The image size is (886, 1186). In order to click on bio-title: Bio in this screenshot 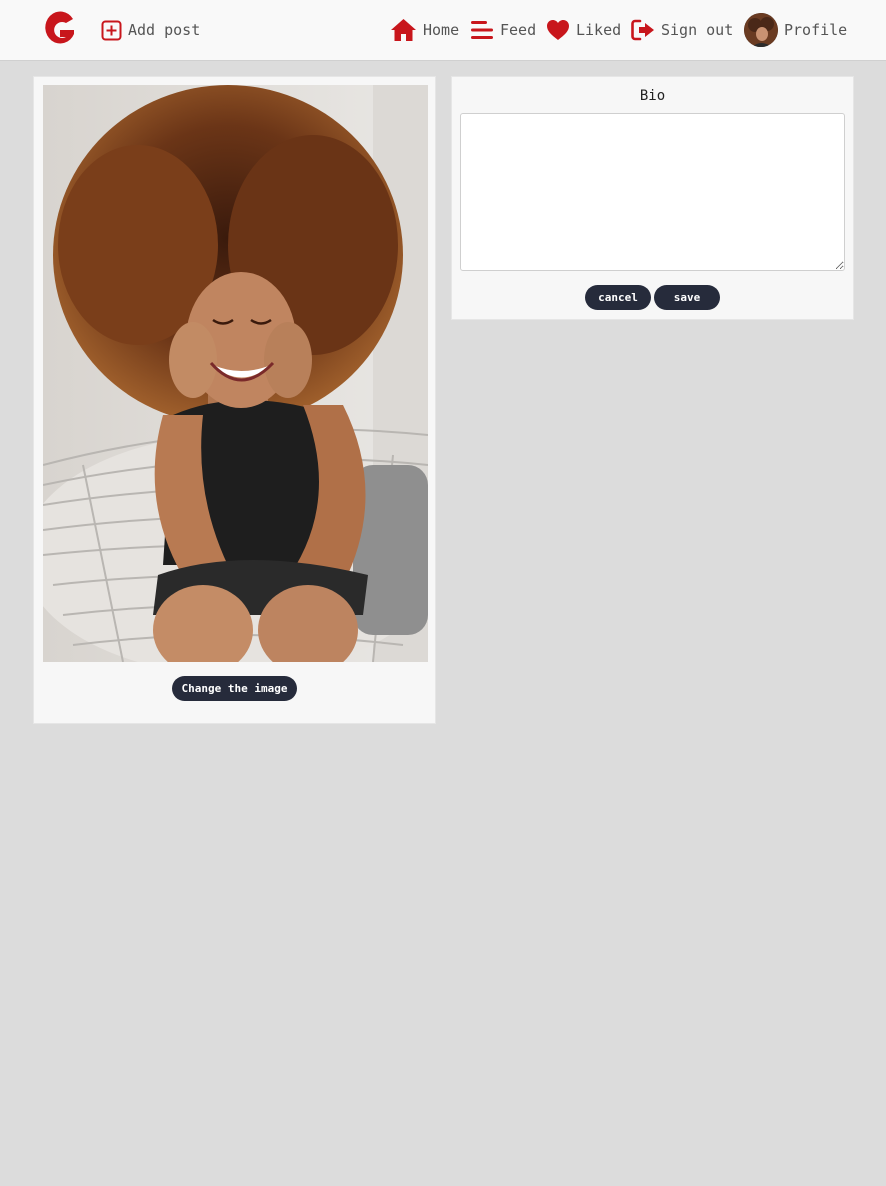, I will do `click(652, 96)`.